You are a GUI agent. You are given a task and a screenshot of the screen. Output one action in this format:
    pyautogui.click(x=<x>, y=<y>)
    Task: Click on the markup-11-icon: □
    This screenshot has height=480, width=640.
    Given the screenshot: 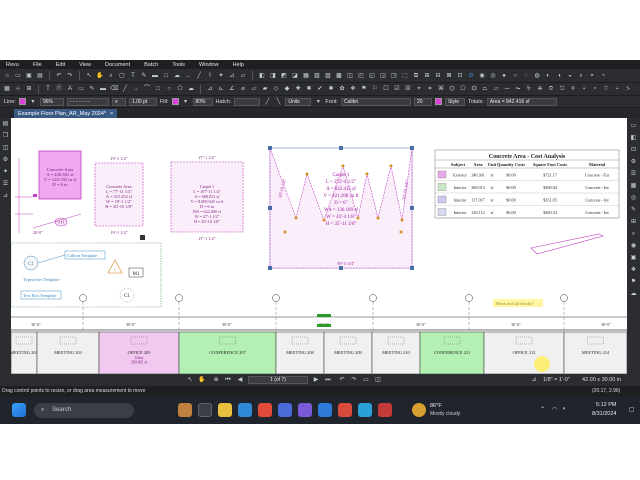 What is the action you would take?
    pyautogui.click(x=158, y=89)
    